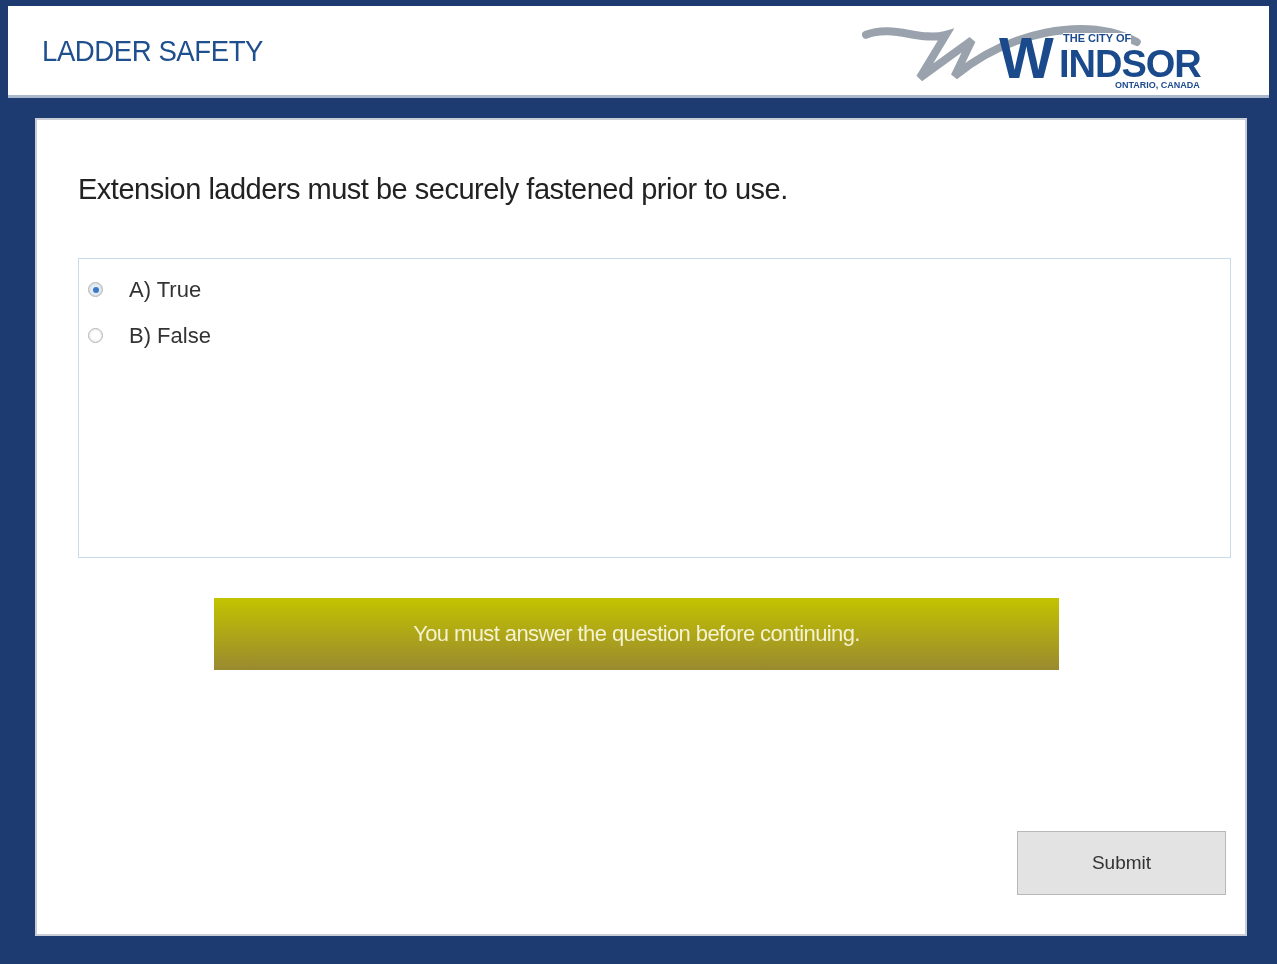 This screenshot has width=1277, height=964. What do you see at coordinates (170, 335) in the screenshot?
I see `option-label: B) False` at bounding box center [170, 335].